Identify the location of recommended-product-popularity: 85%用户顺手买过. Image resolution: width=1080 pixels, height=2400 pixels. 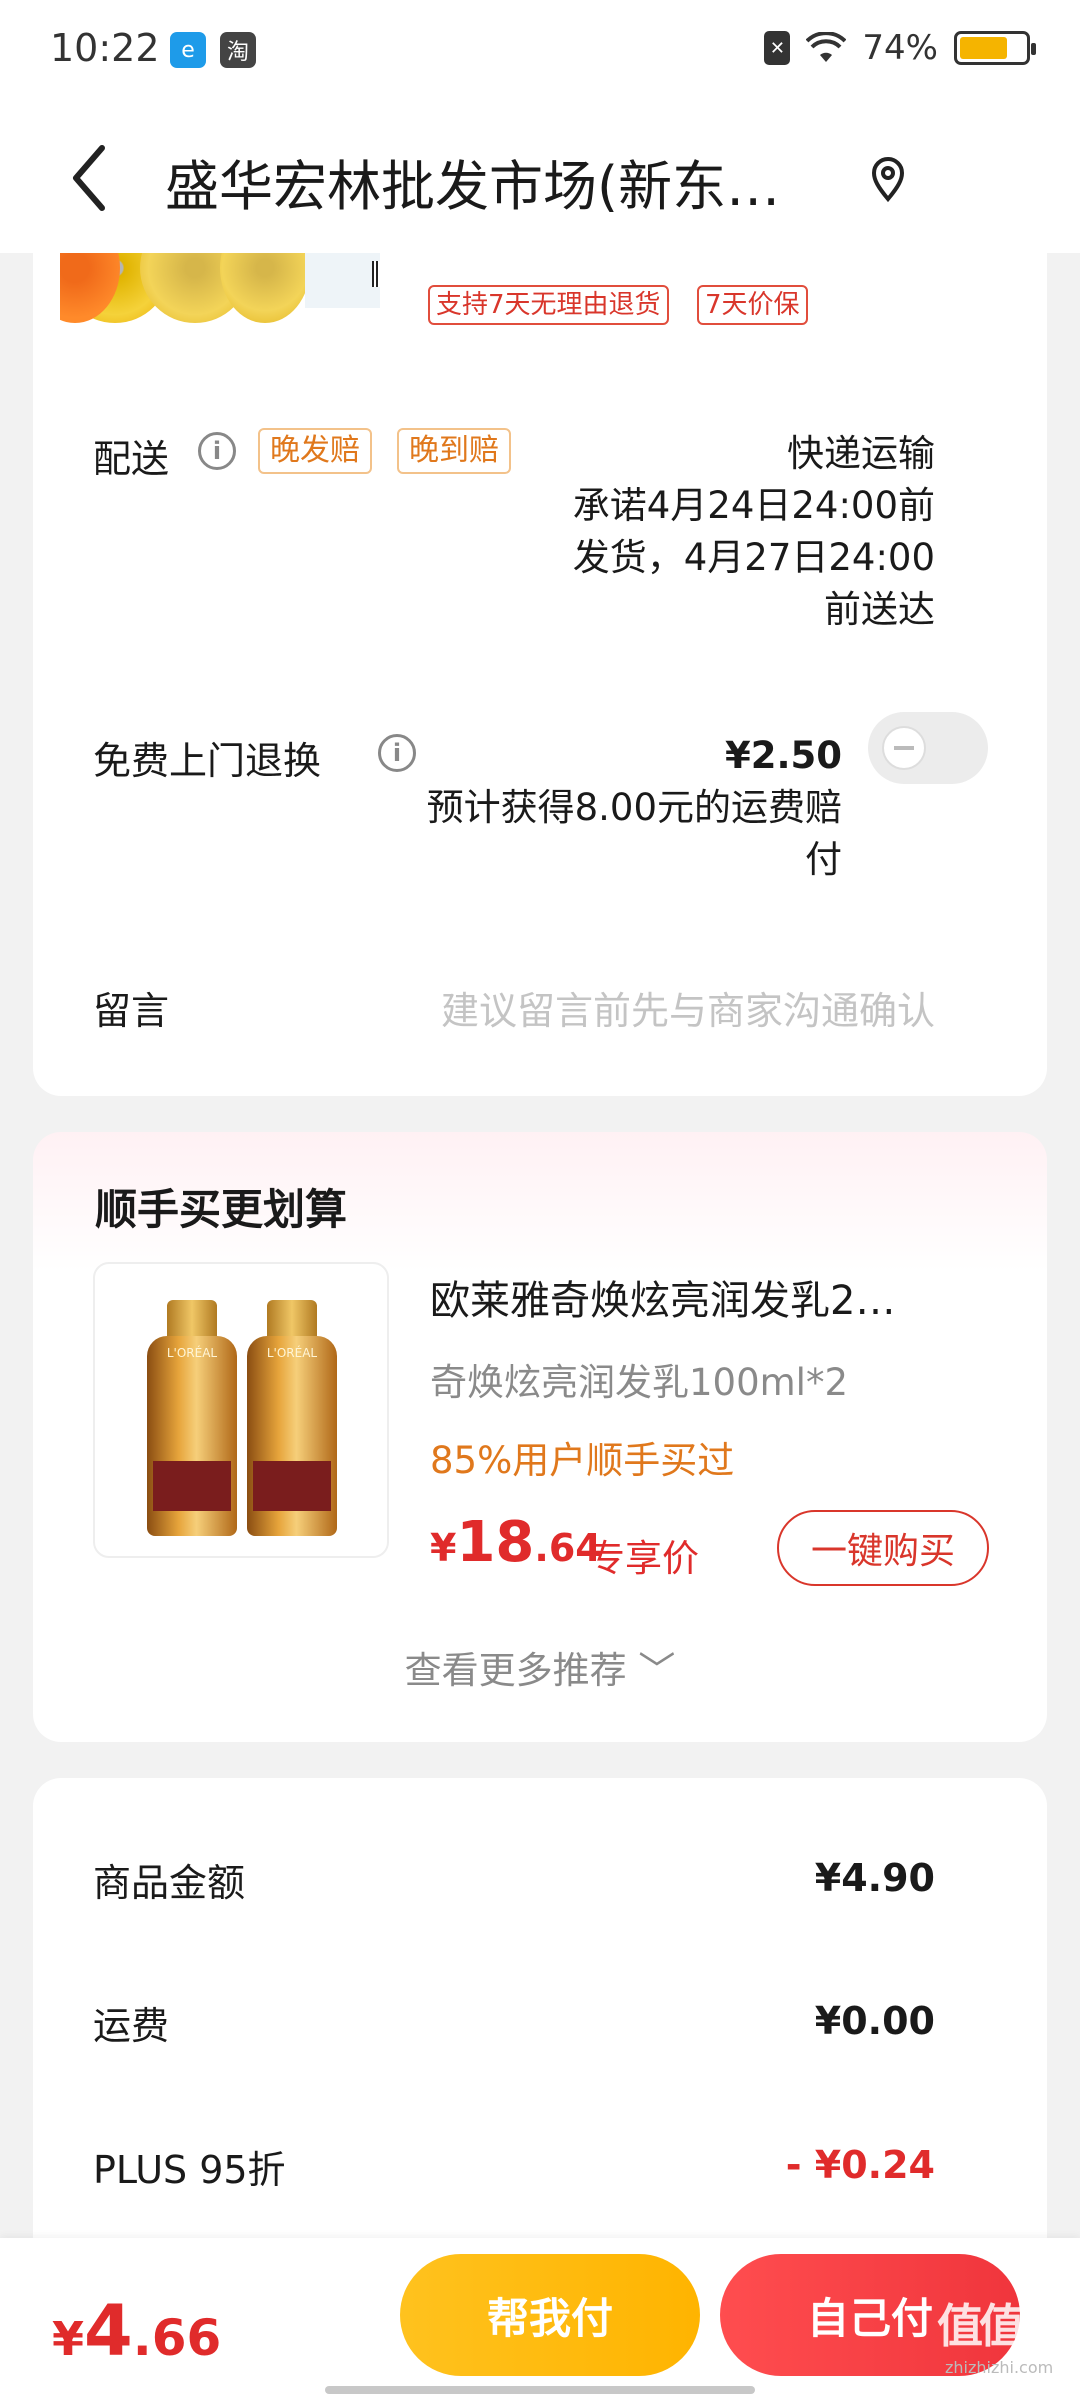
(582, 1460).